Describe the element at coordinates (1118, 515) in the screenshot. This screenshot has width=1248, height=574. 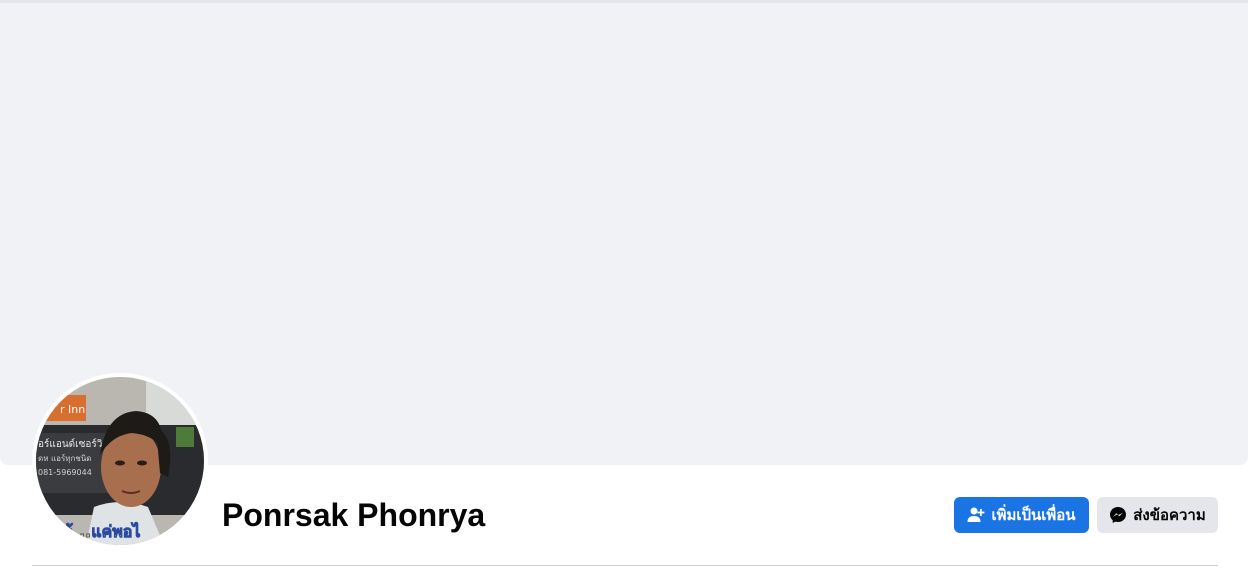
I see `messenger-icon` at that location.